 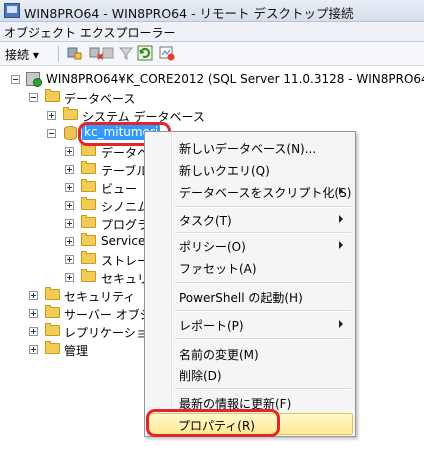 I want to click on connect-button: 接続 ▾, so click(x=22, y=54).